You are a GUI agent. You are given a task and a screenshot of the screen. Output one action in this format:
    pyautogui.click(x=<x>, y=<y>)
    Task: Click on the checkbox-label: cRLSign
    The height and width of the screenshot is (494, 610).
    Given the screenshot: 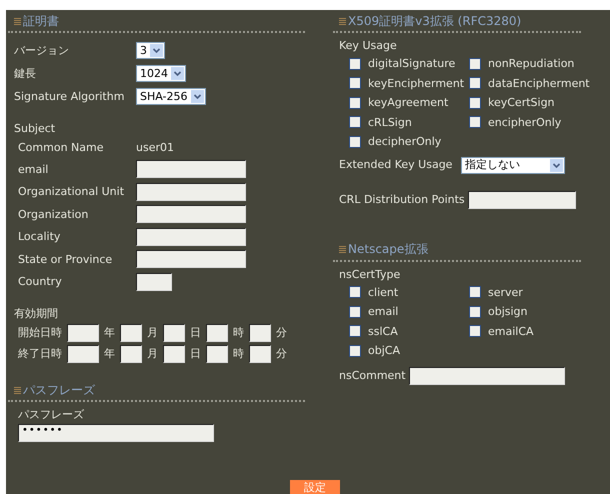 What is the action you would take?
    pyautogui.click(x=390, y=122)
    